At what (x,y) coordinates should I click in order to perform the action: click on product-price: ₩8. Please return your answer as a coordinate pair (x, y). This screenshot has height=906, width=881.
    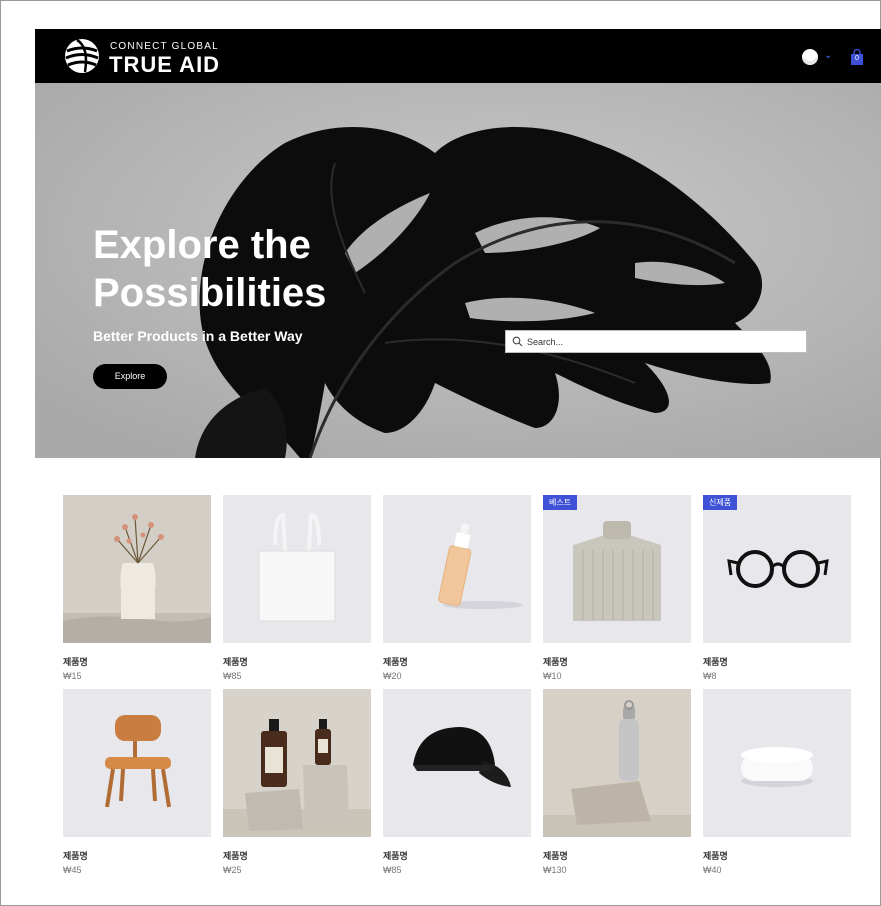
    Looking at the image, I should click on (710, 676).